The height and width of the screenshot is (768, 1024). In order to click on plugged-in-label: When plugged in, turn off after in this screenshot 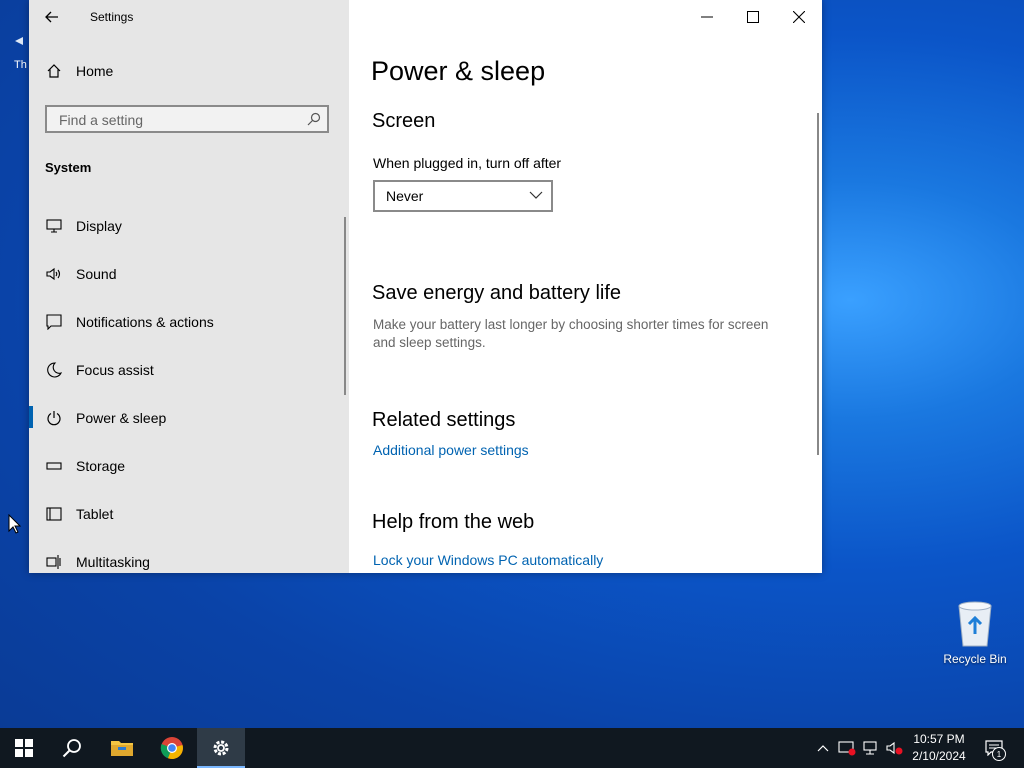, I will do `click(467, 163)`.